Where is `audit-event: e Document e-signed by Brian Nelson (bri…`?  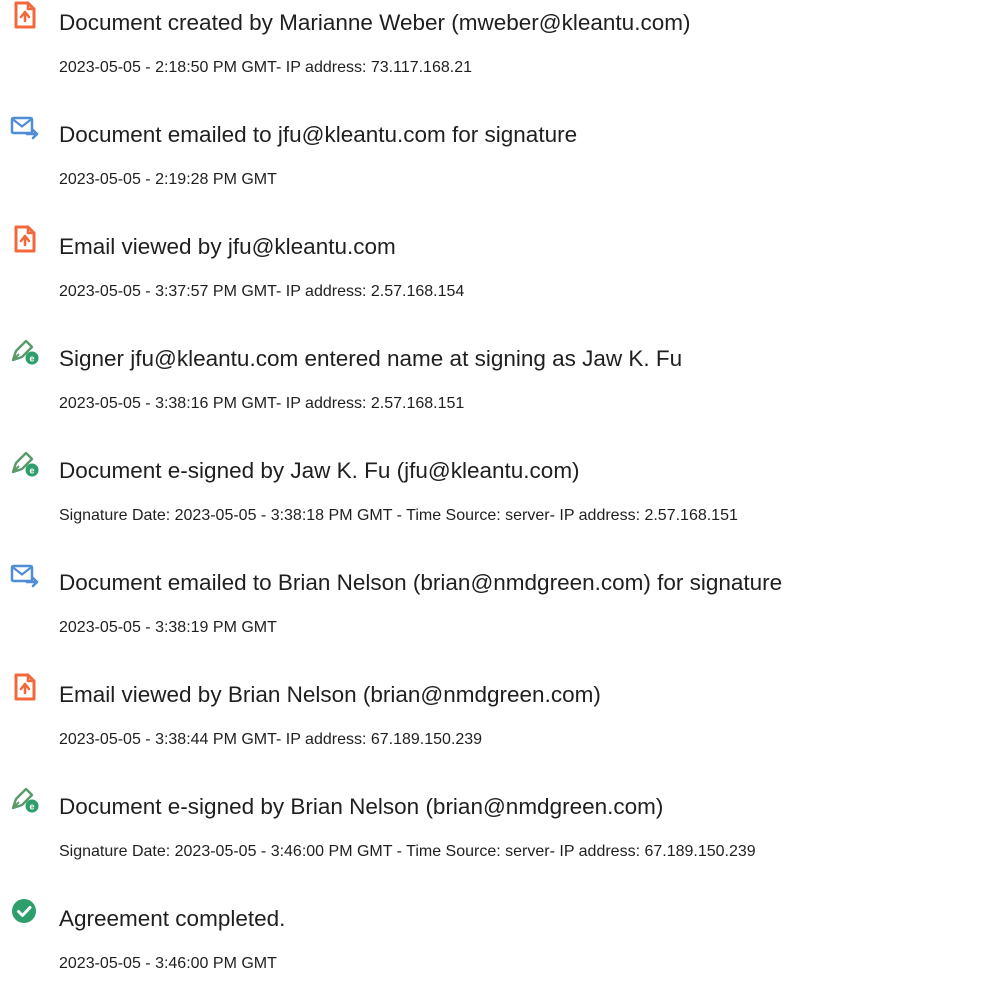
audit-event: e Document e-signed by Brian Nelson (bri… is located at coordinates (495, 829).